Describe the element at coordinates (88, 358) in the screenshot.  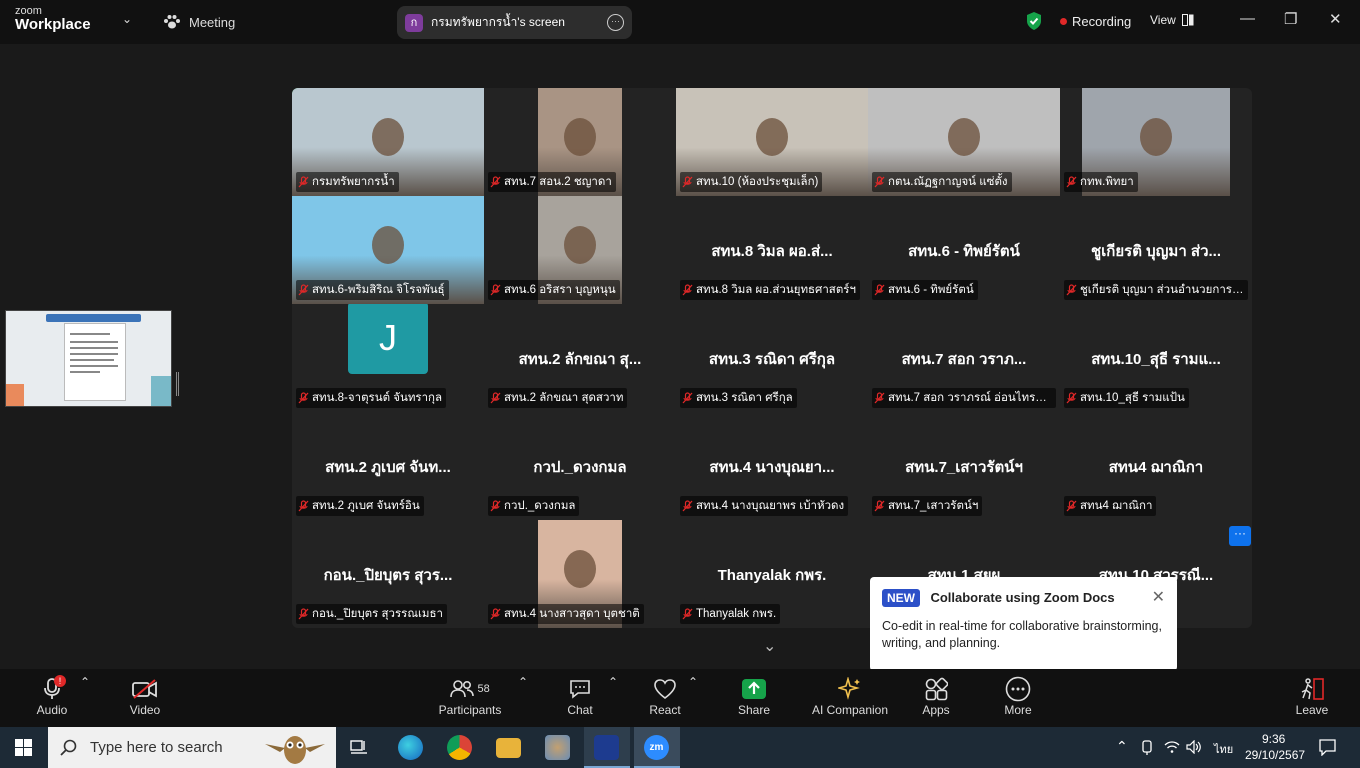
I see `shared-screen-thumbnail` at that location.